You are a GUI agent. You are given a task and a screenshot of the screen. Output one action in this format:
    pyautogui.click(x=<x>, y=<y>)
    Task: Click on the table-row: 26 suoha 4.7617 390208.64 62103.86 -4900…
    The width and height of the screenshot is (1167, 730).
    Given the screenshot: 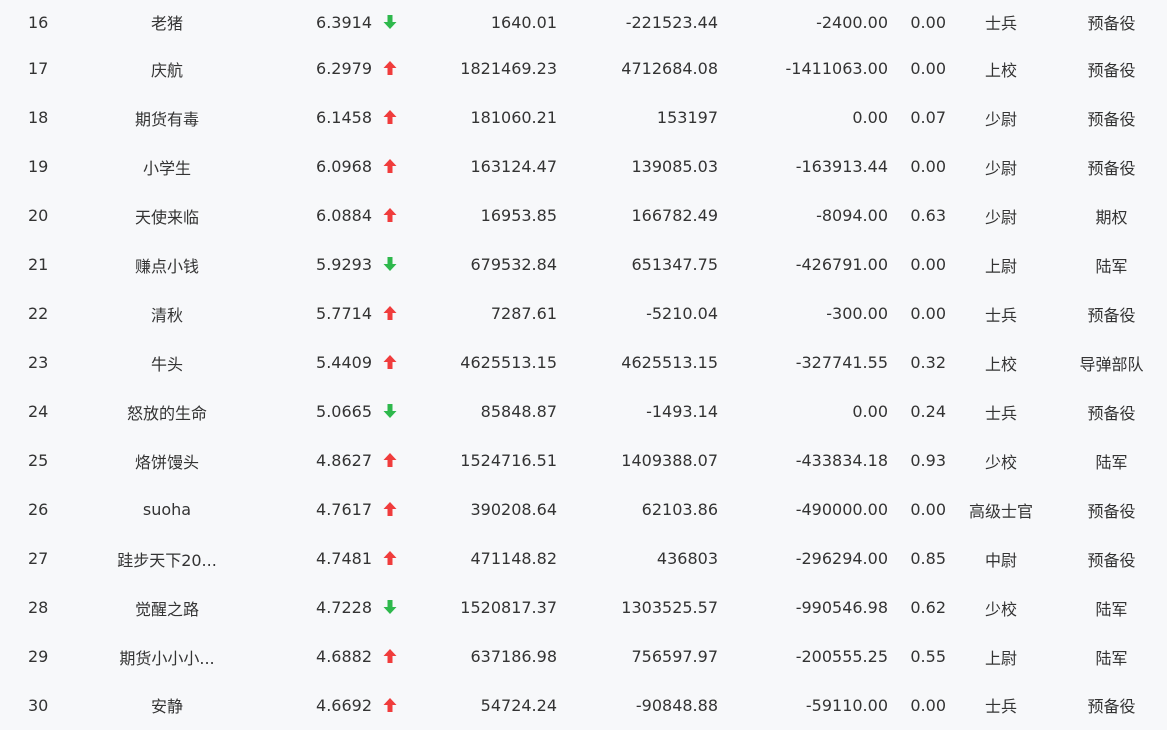 What is the action you would take?
    pyautogui.click(x=583, y=509)
    